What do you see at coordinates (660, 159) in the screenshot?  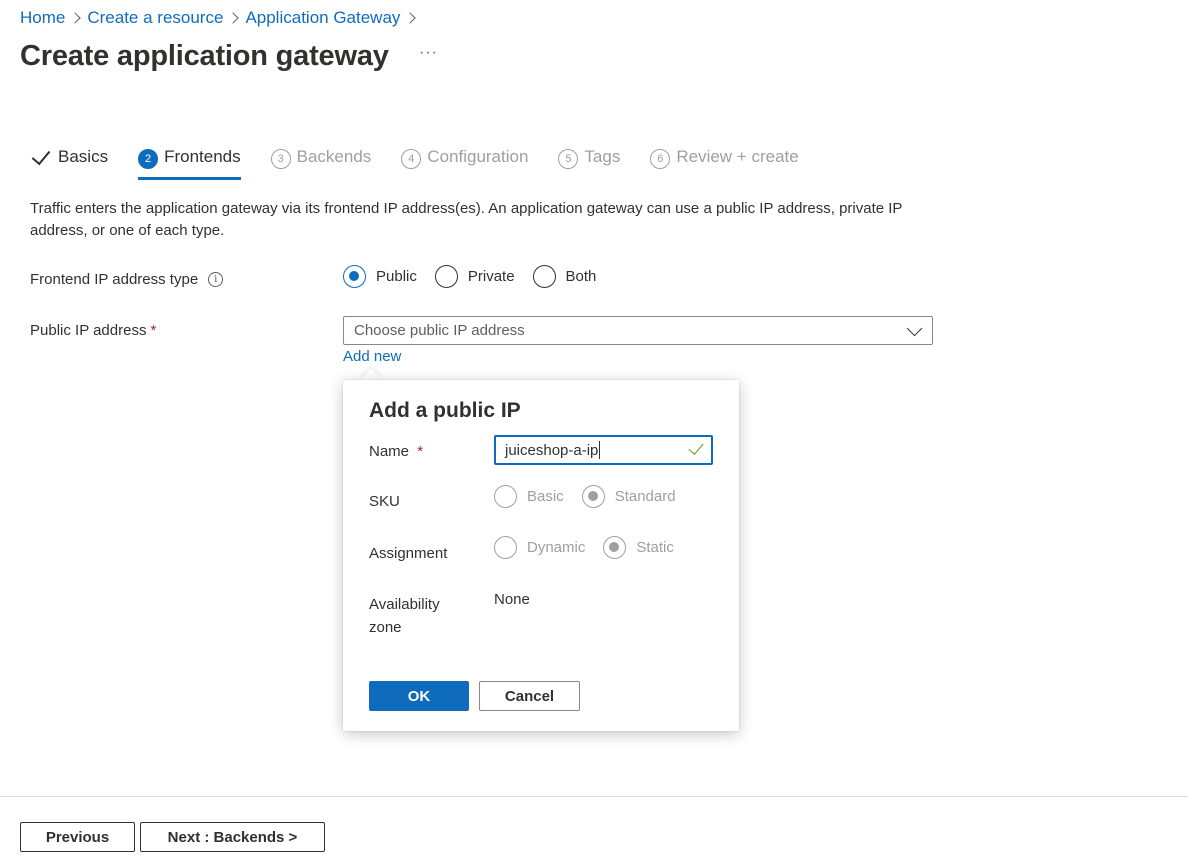 I see `step-number-badge: 6` at bounding box center [660, 159].